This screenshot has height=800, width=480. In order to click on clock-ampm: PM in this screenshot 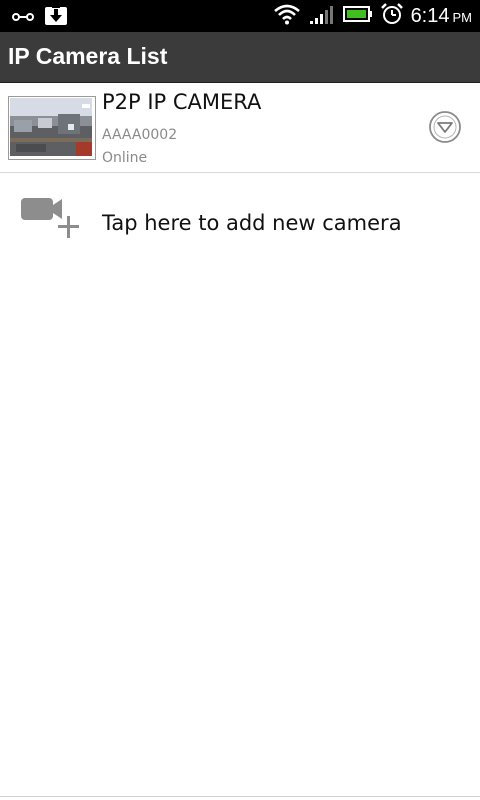, I will do `click(462, 17)`.